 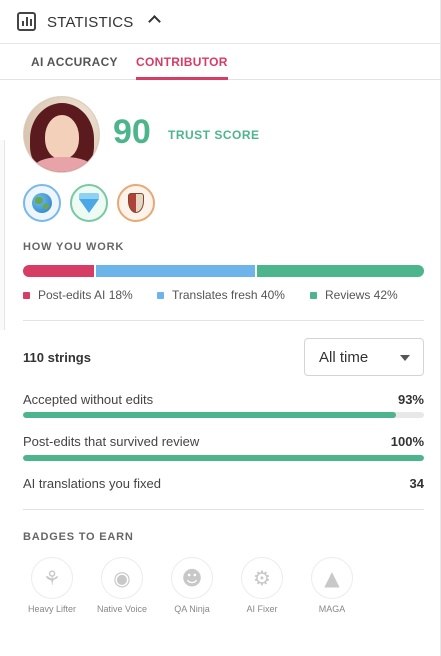 What do you see at coordinates (416, 483) in the screenshot?
I see `metric-value-fixed: 34` at bounding box center [416, 483].